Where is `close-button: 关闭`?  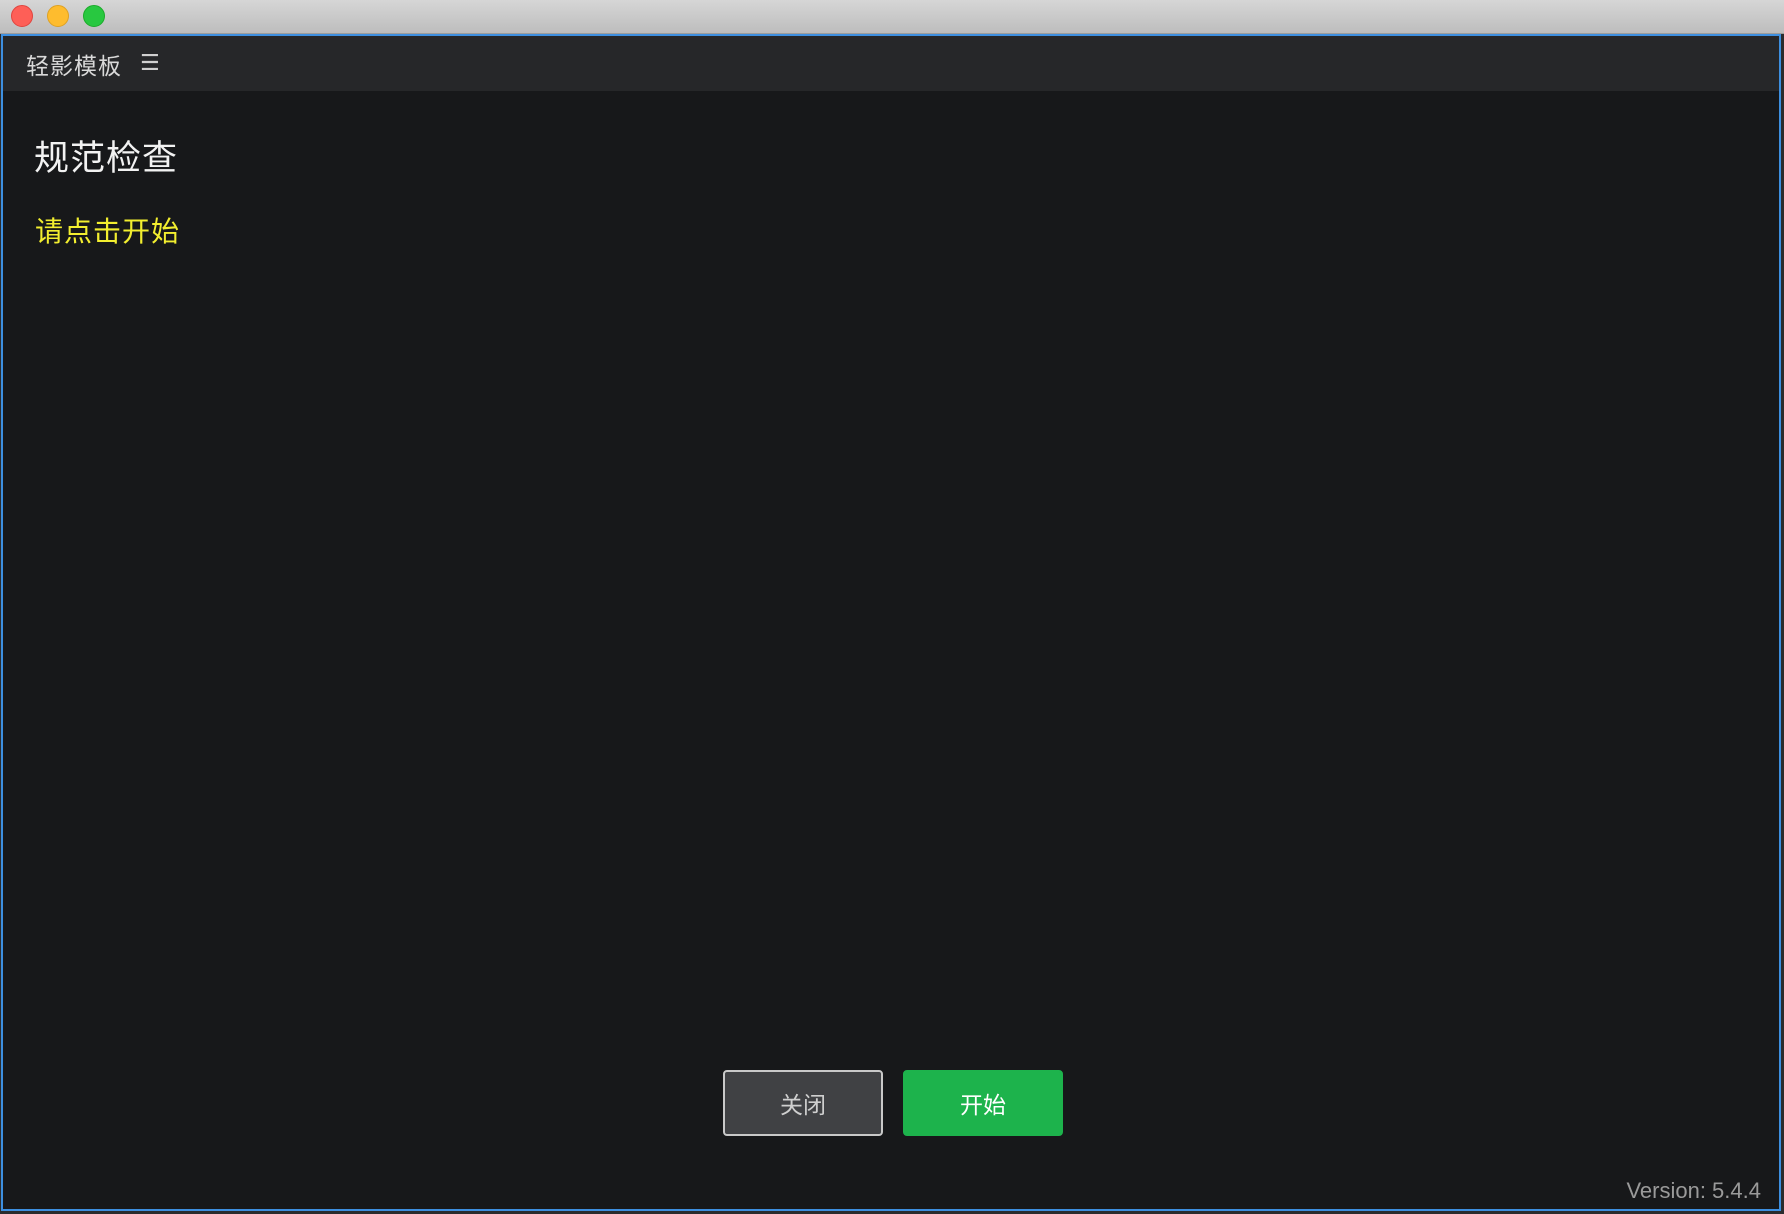
close-button: 关闭 is located at coordinates (803, 1103).